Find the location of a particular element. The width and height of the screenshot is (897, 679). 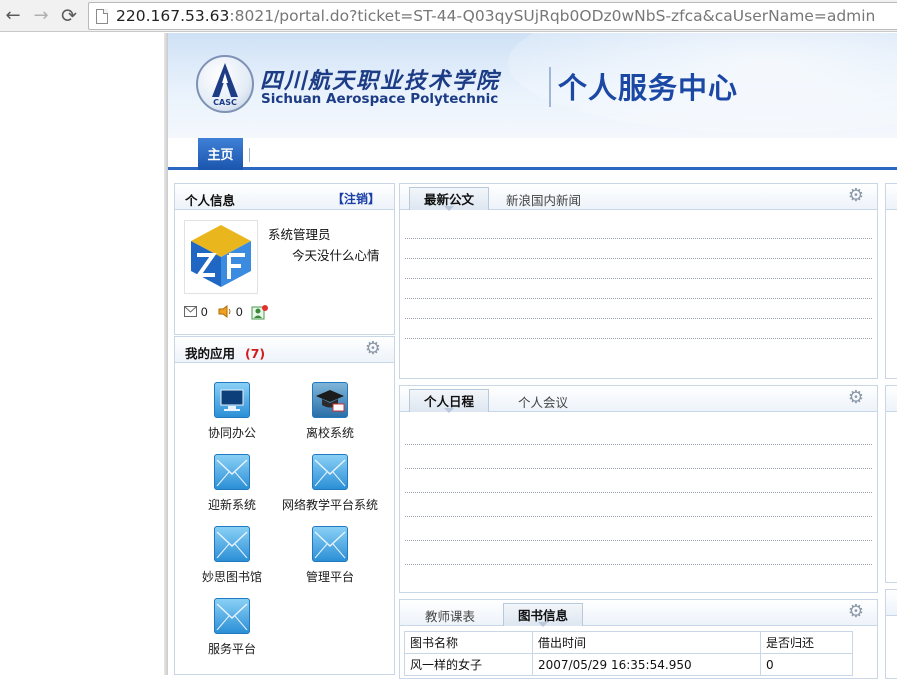

profile-mood: 今天没什么心情 is located at coordinates (336, 255).